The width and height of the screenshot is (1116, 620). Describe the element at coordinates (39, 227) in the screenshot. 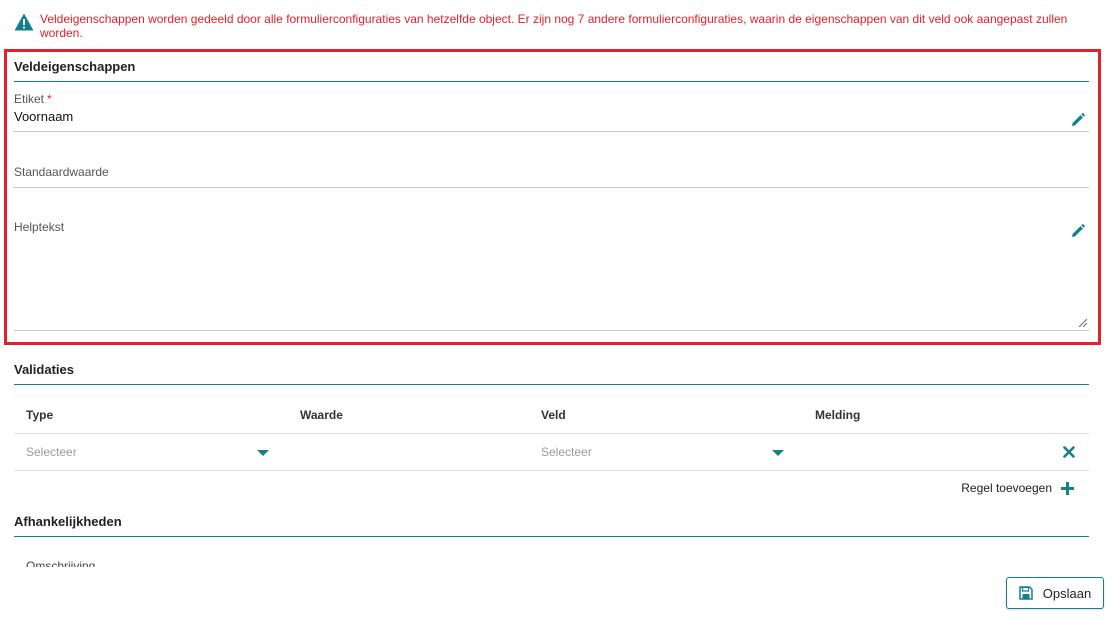

I see `help-text-label: Helptekst` at that location.